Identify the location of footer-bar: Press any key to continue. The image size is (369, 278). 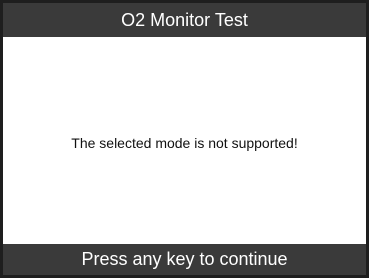
(184, 259).